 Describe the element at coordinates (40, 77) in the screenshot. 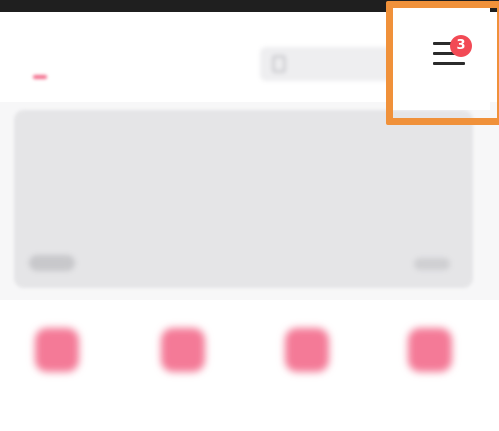

I see `tab-active-indicator` at that location.